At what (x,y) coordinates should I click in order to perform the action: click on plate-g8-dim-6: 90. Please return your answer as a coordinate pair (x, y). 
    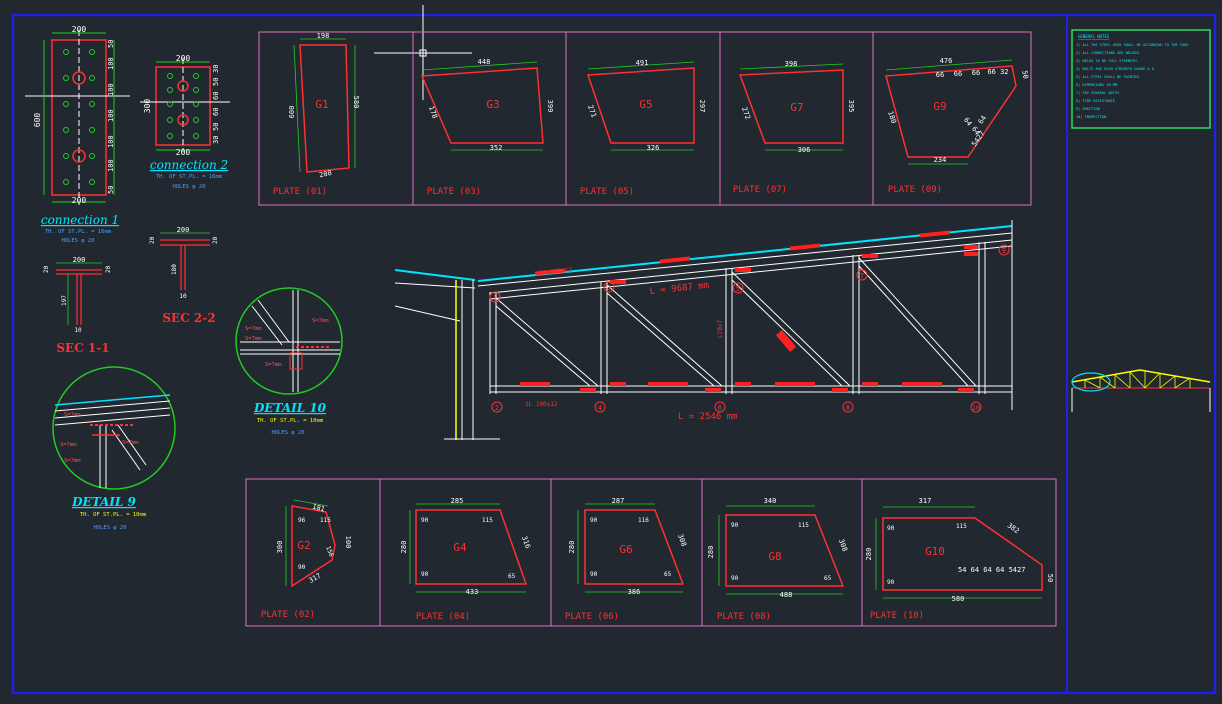
    Looking at the image, I should click on (735, 578).